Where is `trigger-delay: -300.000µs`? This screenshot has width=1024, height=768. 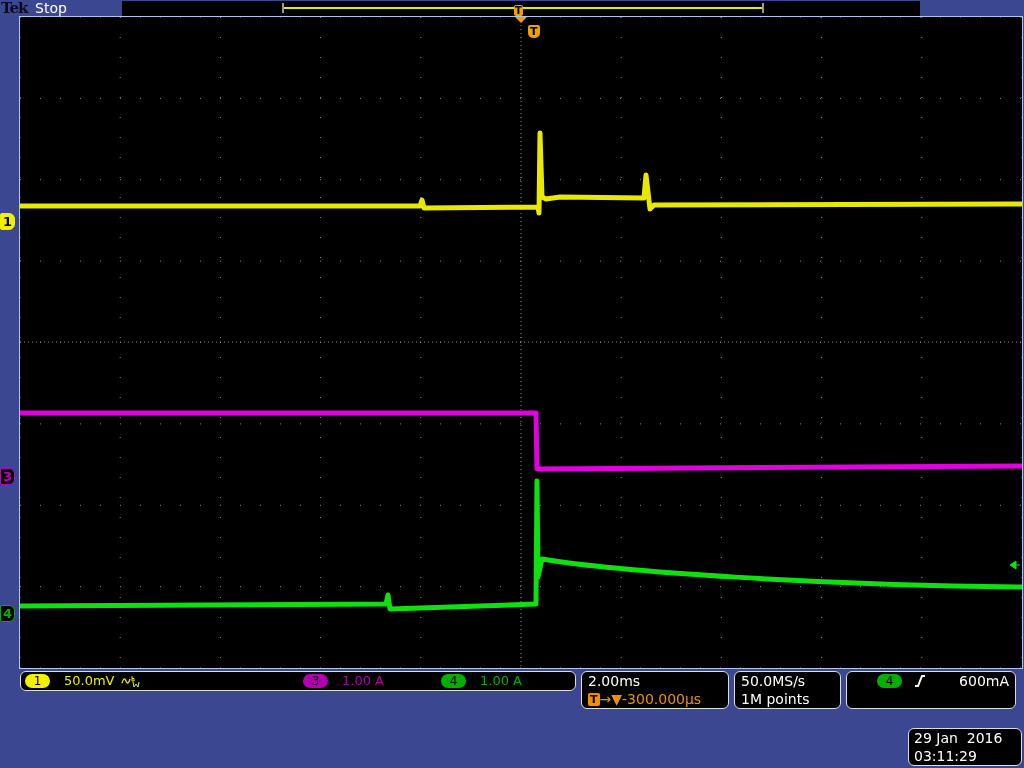
trigger-delay: -300.000µs is located at coordinates (662, 699).